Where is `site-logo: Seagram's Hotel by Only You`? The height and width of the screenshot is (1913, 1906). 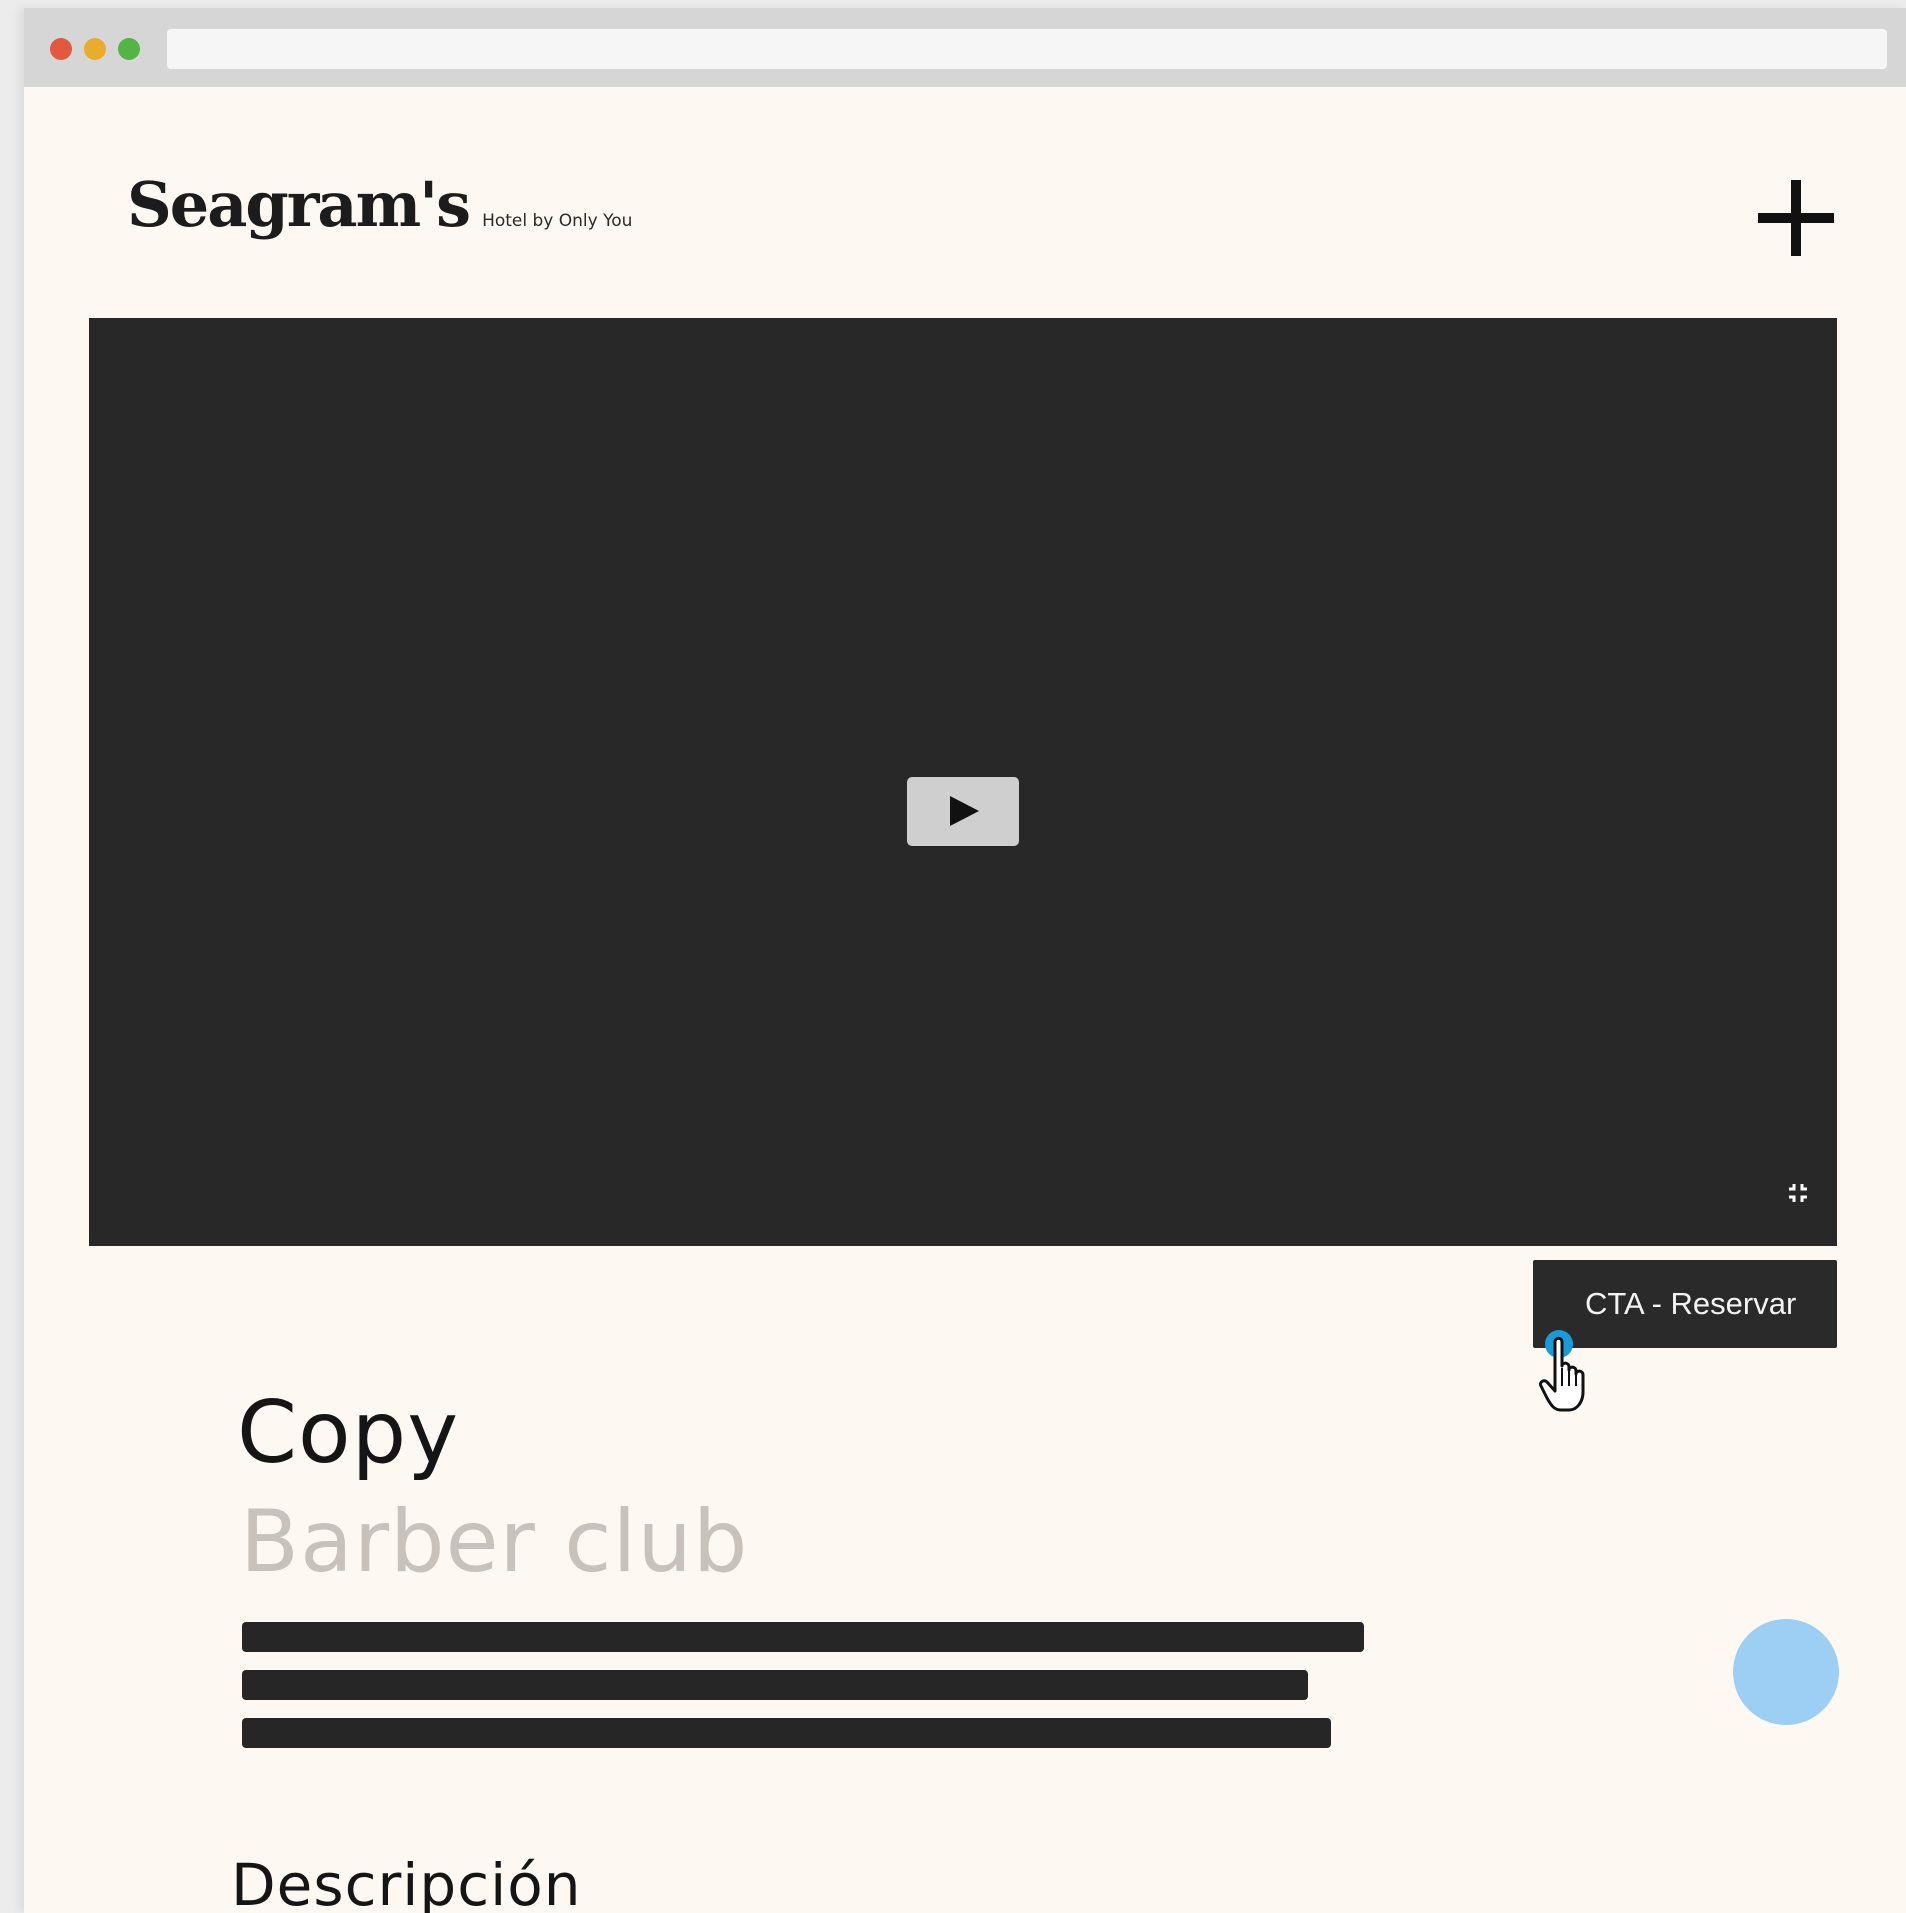
site-logo: Seagram's Hotel by Only You is located at coordinates (379, 204).